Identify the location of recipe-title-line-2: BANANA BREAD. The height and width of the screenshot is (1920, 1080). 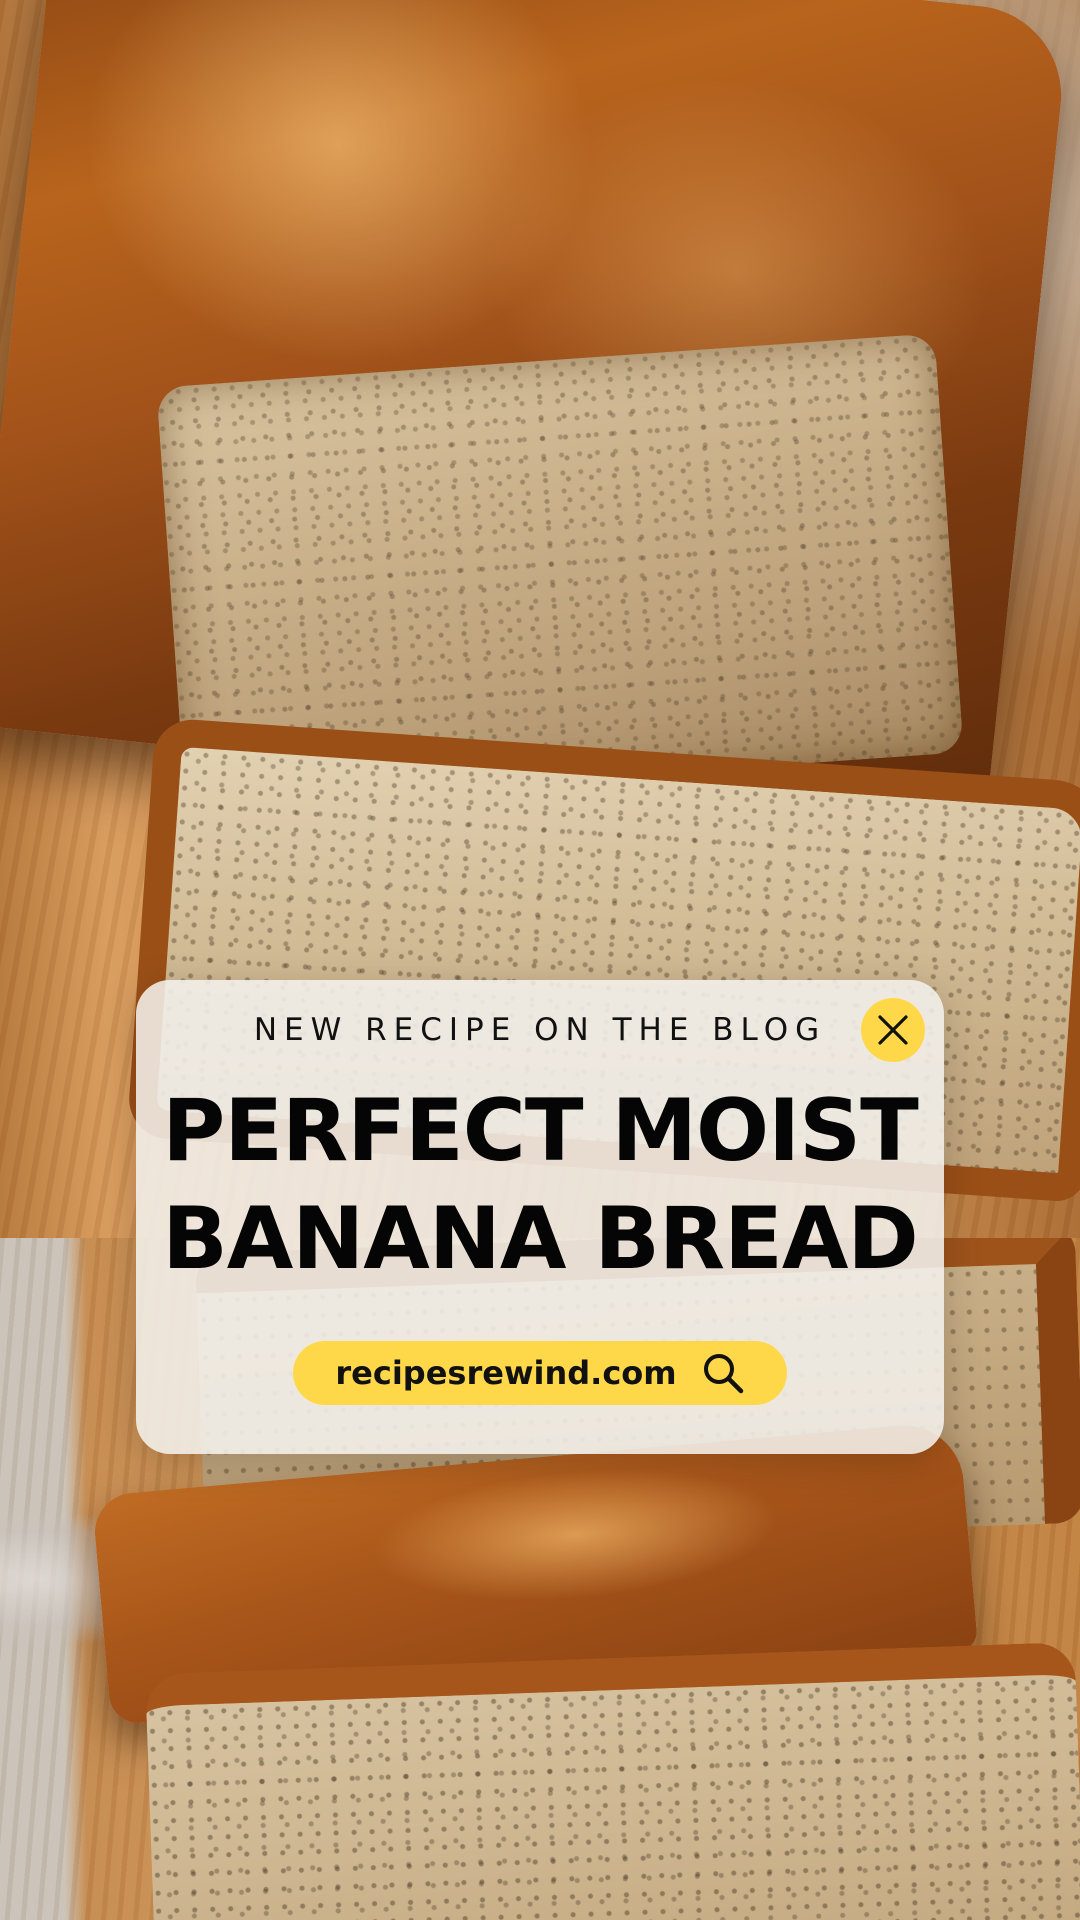
(540, 1239).